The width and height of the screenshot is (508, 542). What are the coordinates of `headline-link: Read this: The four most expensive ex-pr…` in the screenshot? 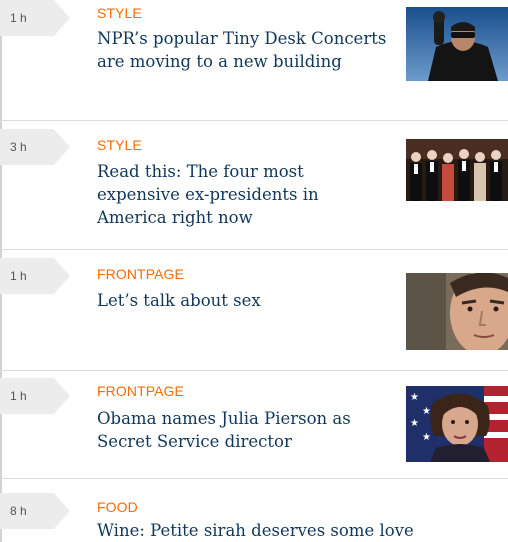 It's located at (232, 194).